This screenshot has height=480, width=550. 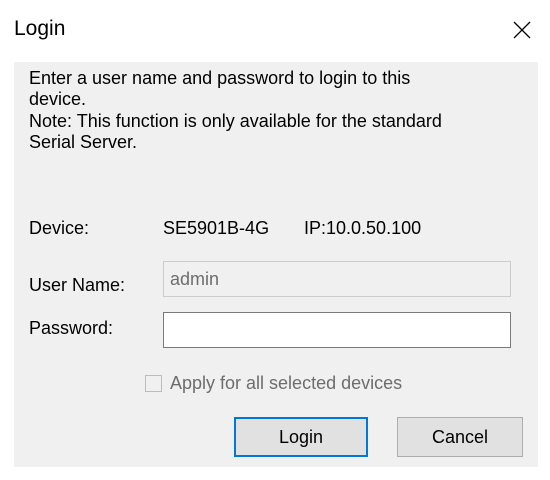 What do you see at coordinates (216, 228) in the screenshot?
I see `device-name: SE5901B-4G` at bounding box center [216, 228].